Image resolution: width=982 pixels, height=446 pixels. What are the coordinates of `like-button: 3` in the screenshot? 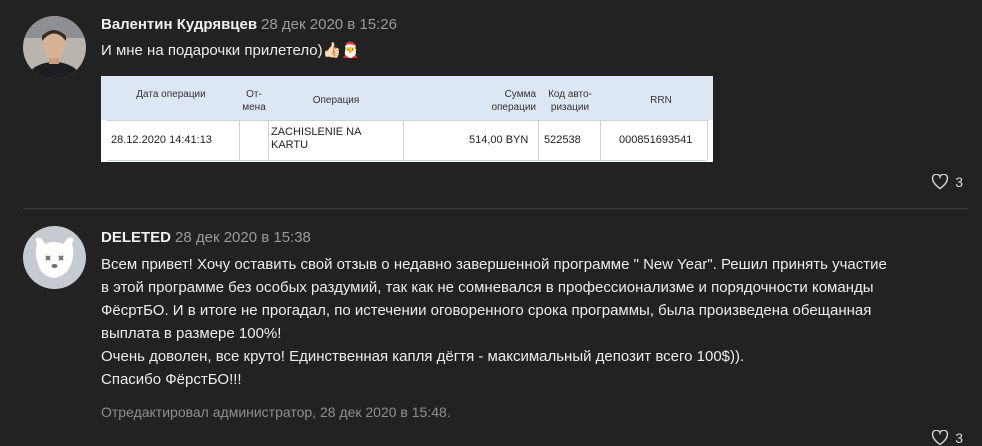 It's located at (947, 438).